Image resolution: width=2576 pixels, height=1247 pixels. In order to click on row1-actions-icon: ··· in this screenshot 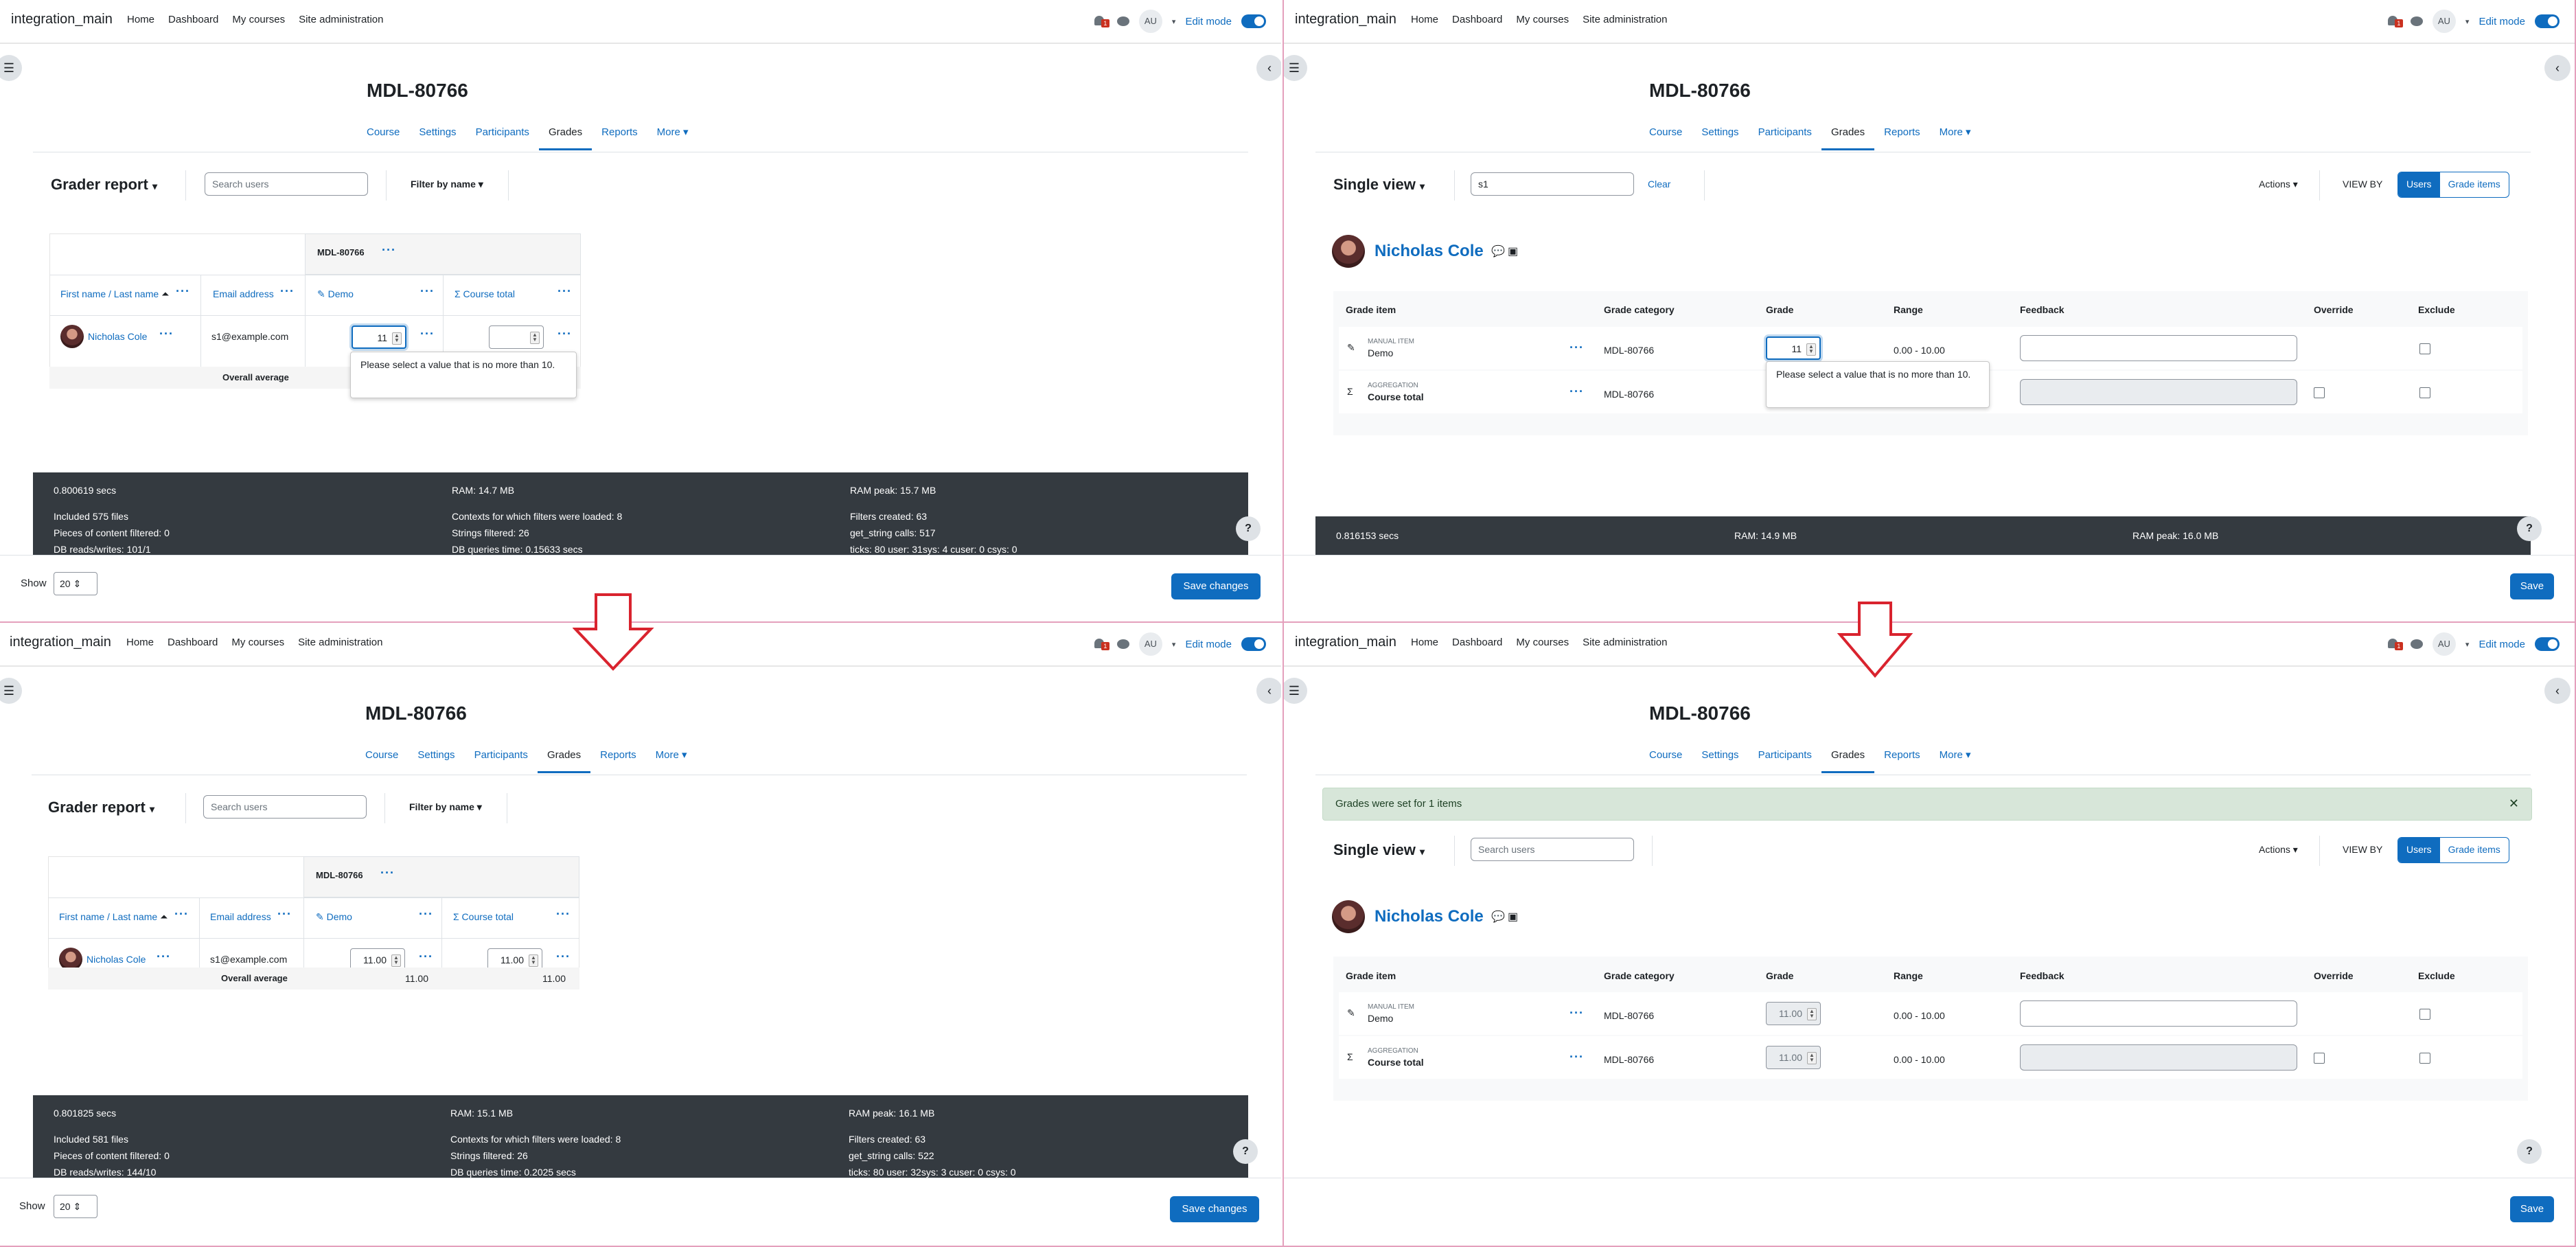, I will do `click(1576, 1013)`.